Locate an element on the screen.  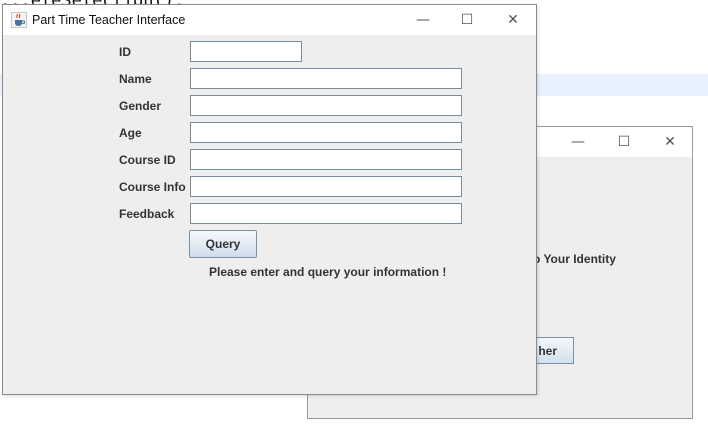
course-info-label: Course Info is located at coordinates (152, 187).